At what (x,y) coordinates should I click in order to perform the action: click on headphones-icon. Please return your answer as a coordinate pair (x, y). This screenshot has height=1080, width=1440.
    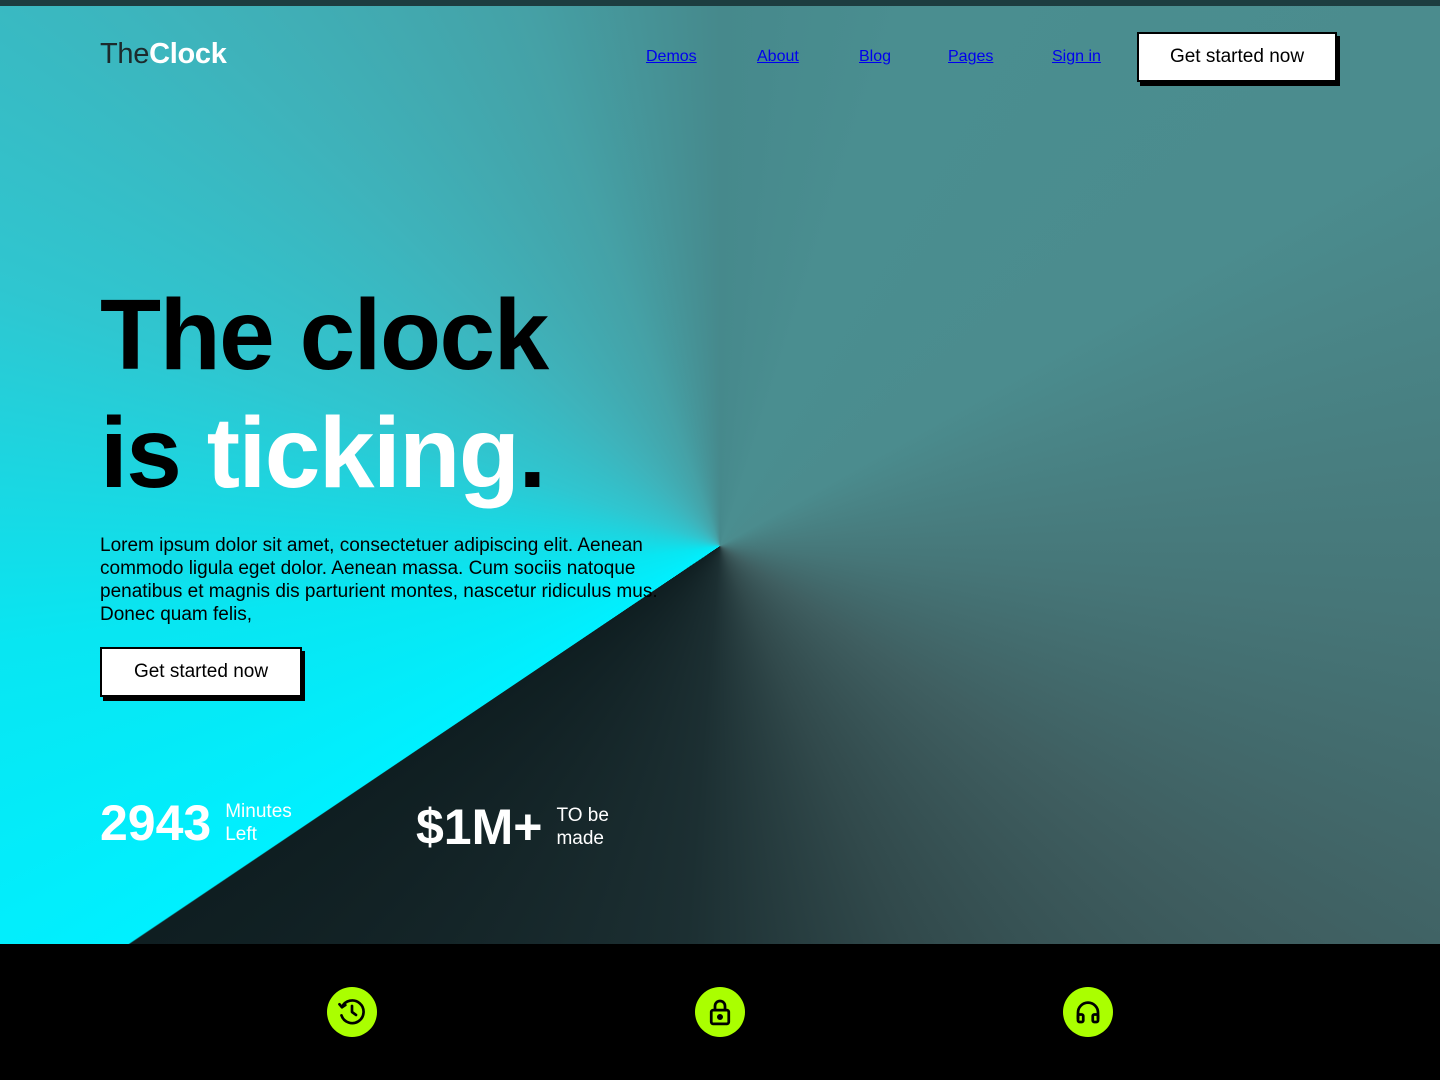
    Looking at the image, I should click on (1088, 1012).